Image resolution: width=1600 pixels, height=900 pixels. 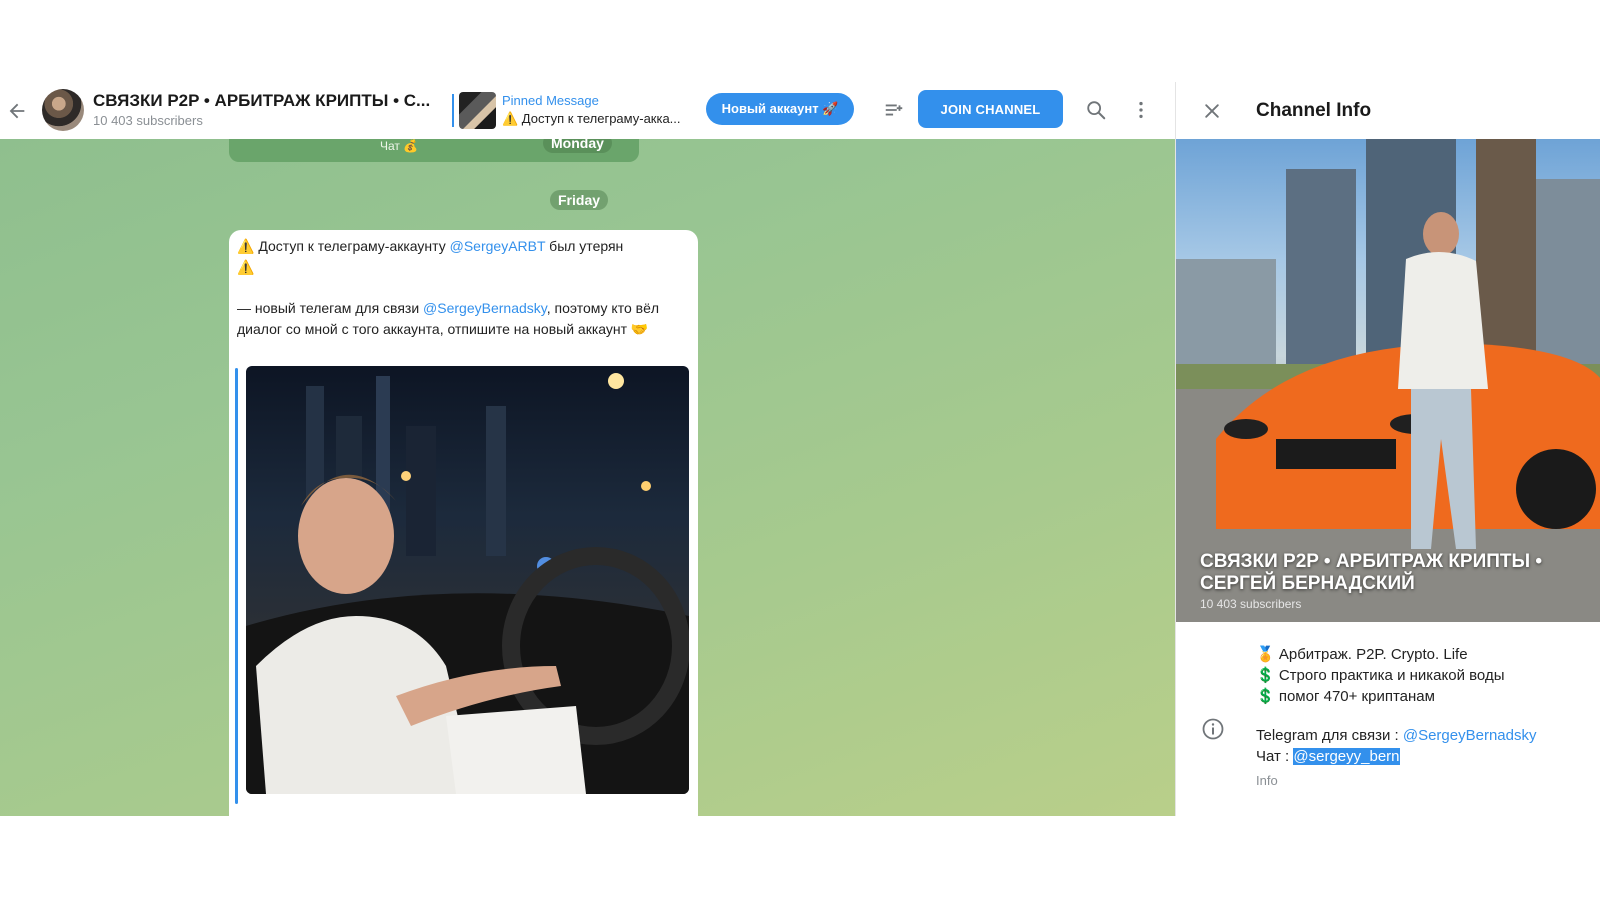 What do you see at coordinates (1275, 756) in the screenshot?
I see `chat-label: Чат :` at bounding box center [1275, 756].